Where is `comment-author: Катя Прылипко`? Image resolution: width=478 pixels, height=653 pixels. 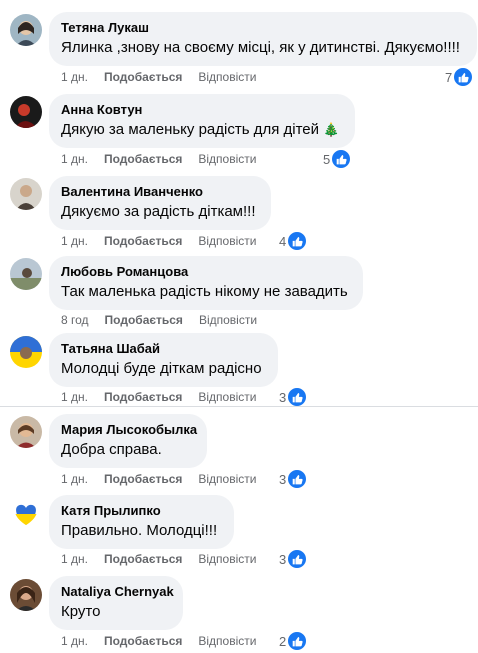
comment-author: Катя Прылипко is located at coordinates (141, 511).